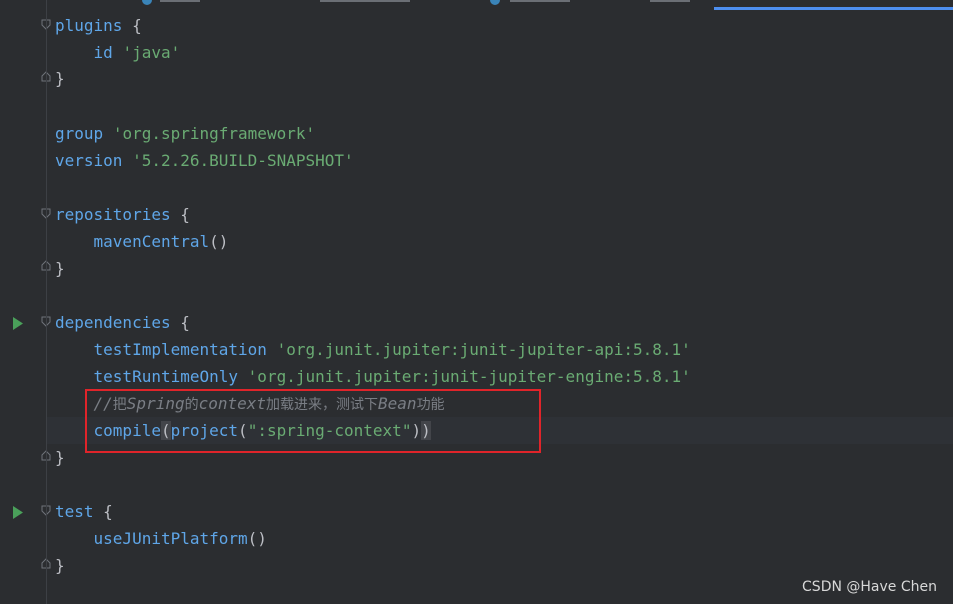  What do you see at coordinates (25, 302) in the screenshot?
I see `editor-gutter` at bounding box center [25, 302].